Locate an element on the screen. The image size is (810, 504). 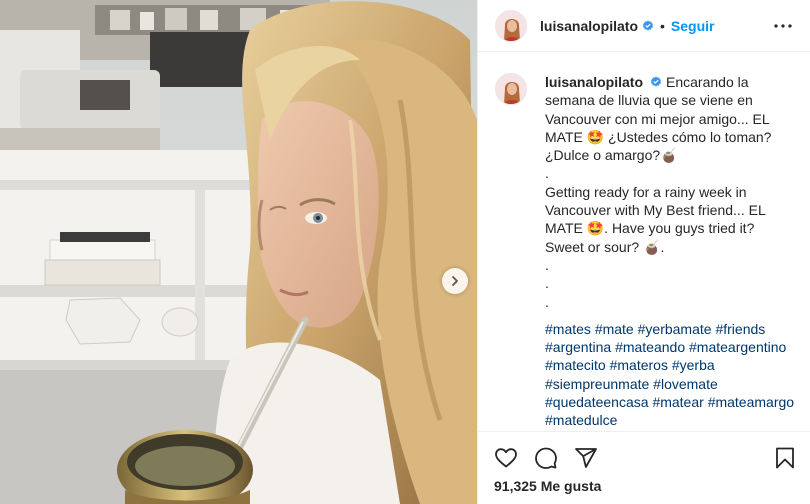
hashtag-link: #mate is located at coordinates (614, 329).